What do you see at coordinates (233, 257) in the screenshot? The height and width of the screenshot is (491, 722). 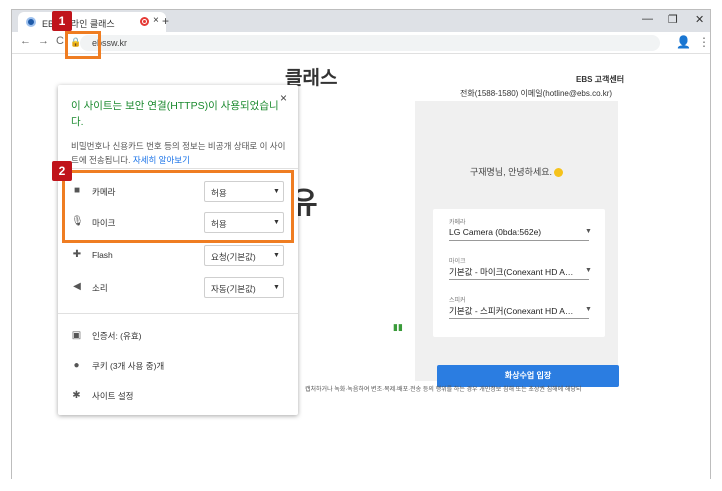 I see `select-value: 요청(기본값)` at bounding box center [233, 257].